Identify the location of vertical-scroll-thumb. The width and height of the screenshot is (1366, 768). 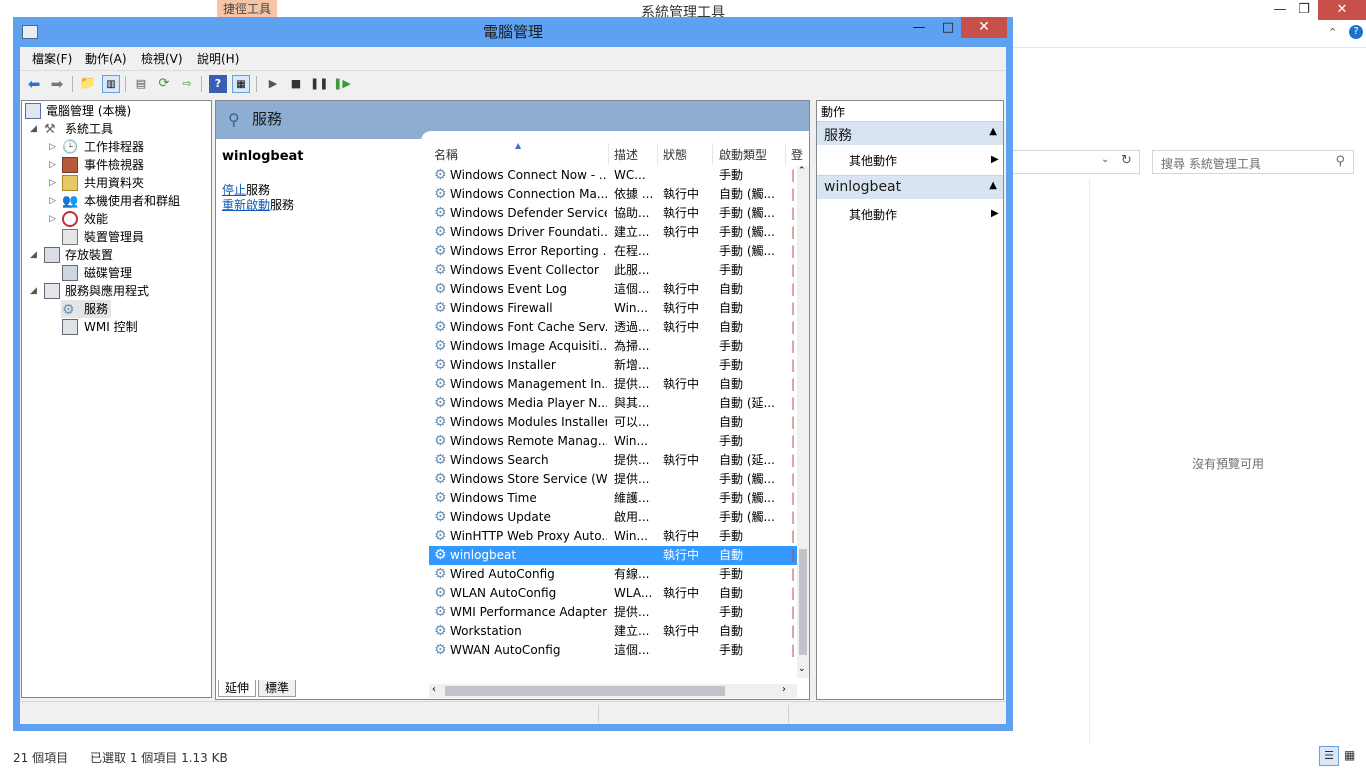
(803, 602).